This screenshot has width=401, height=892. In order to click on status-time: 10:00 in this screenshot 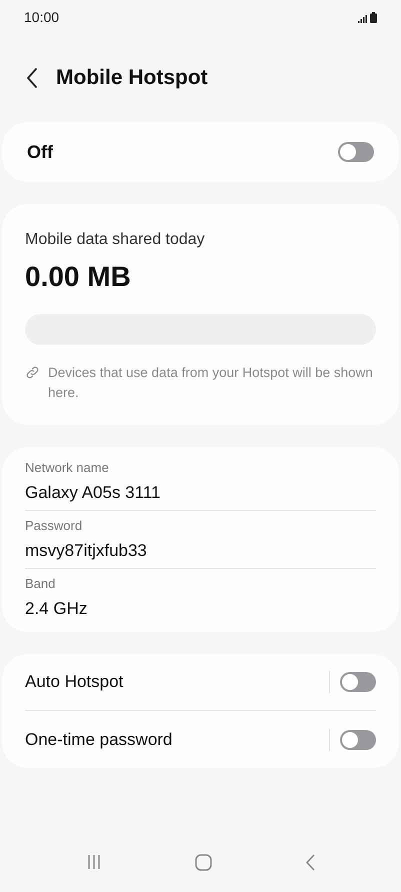, I will do `click(42, 17)`.